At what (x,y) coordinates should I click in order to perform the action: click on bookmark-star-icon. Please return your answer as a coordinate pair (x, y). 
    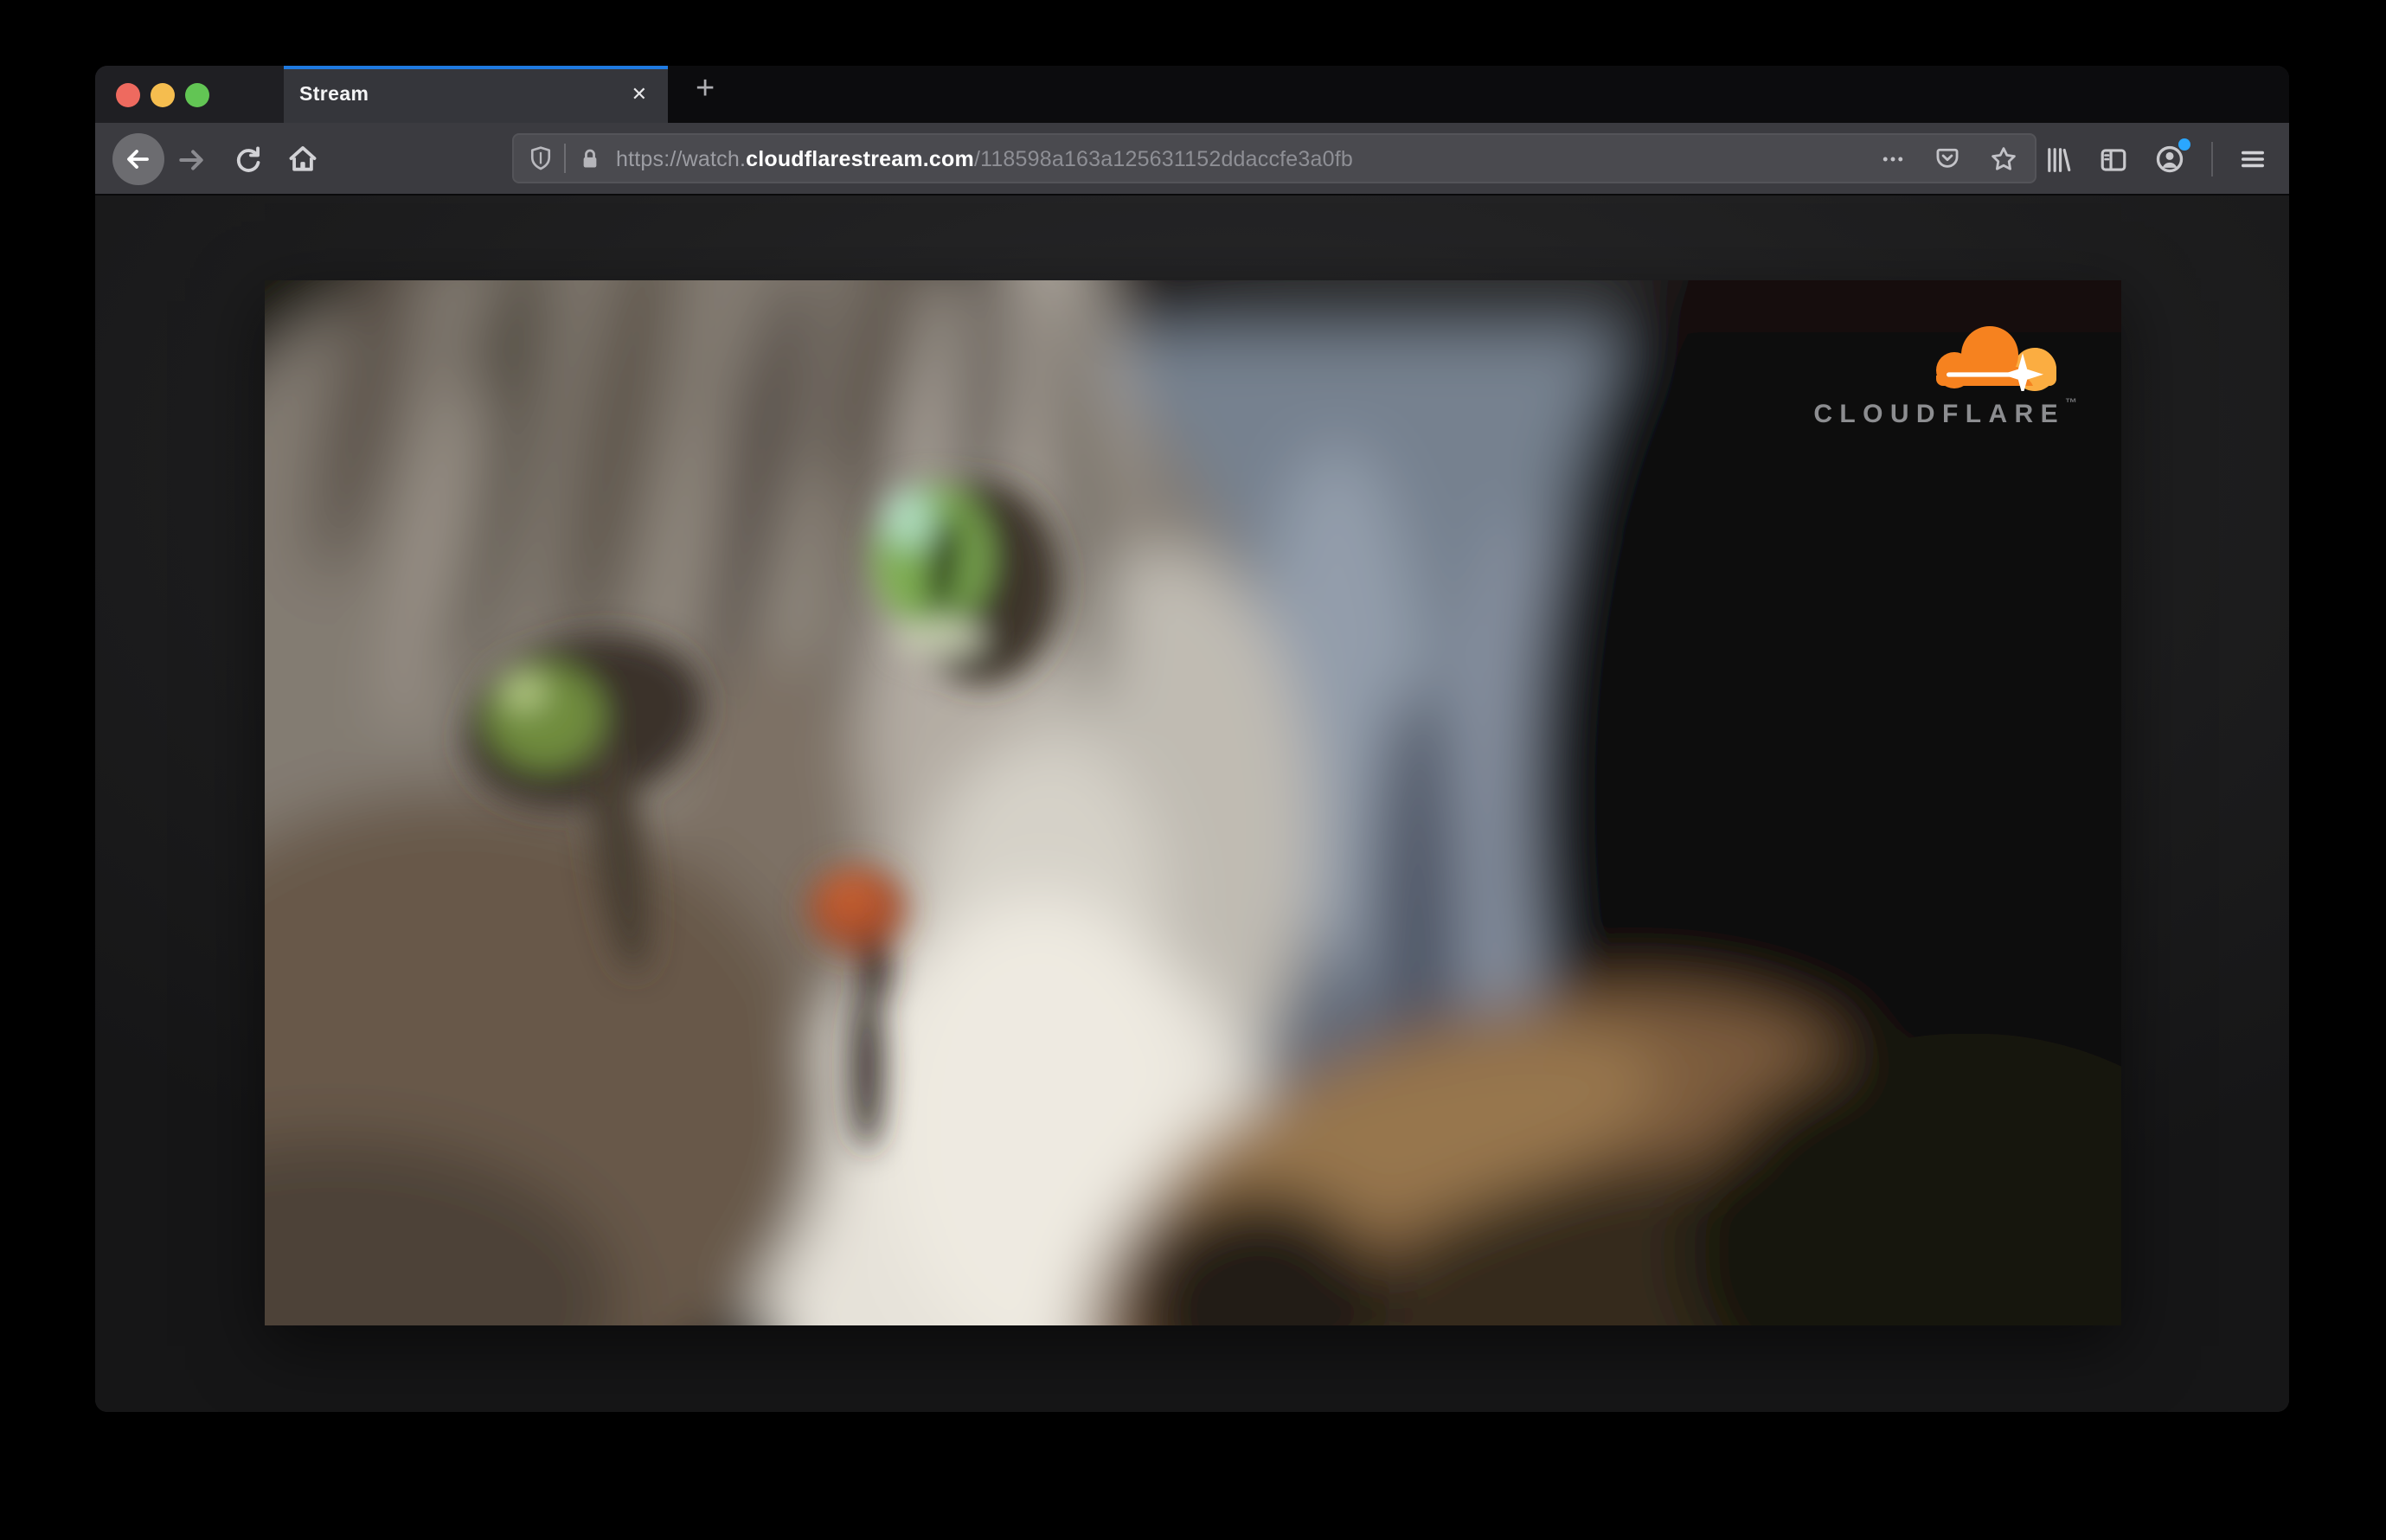
    Looking at the image, I should click on (2003, 158).